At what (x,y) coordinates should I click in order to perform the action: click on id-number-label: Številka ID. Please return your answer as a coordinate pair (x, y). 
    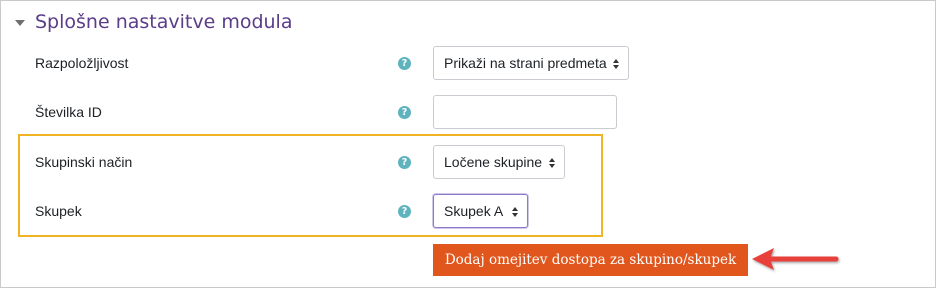
    Looking at the image, I should click on (68, 112).